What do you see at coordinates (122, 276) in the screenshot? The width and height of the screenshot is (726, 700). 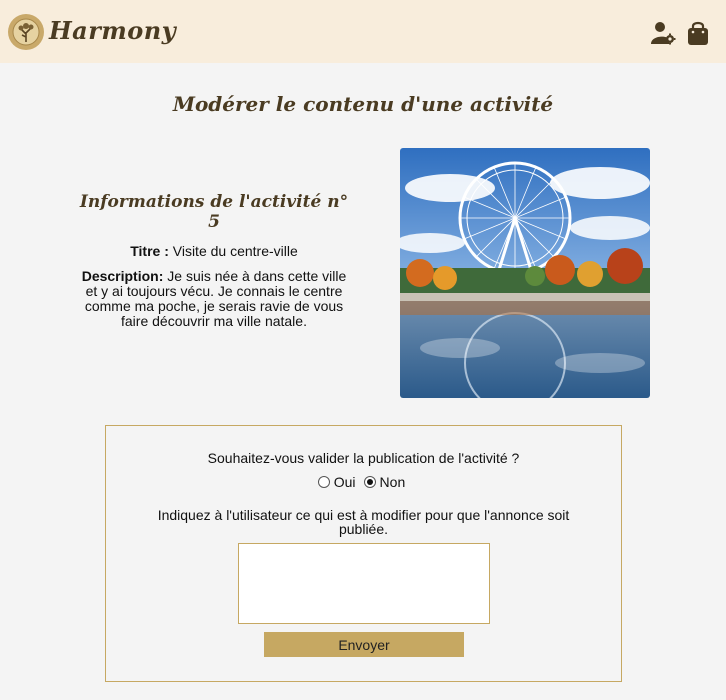 I see `description-label: Description:` at bounding box center [122, 276].